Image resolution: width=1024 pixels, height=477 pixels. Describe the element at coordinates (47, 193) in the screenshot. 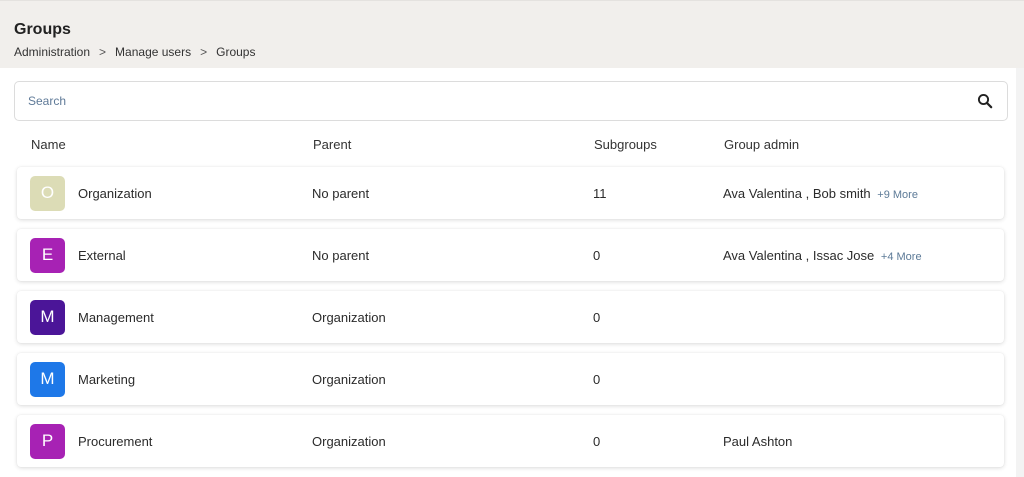

I see `avatar: O` at that location.